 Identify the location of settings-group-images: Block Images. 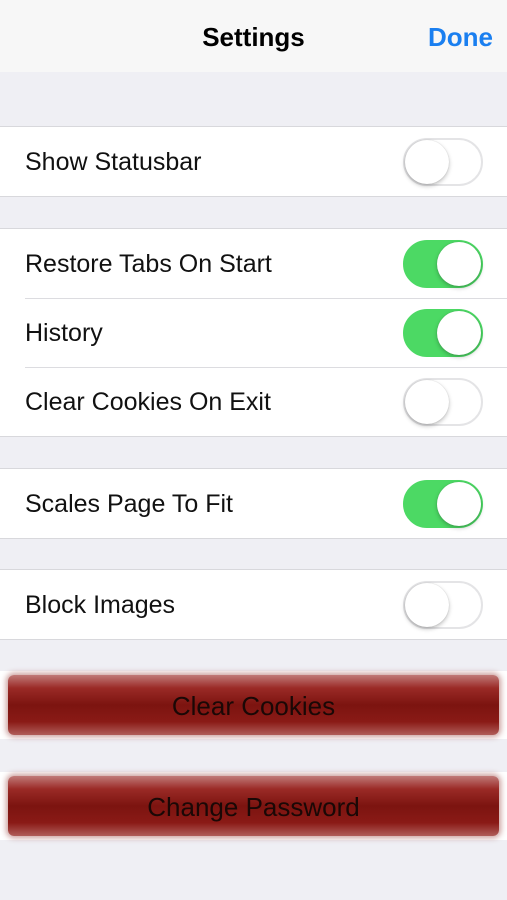
(253, 604).